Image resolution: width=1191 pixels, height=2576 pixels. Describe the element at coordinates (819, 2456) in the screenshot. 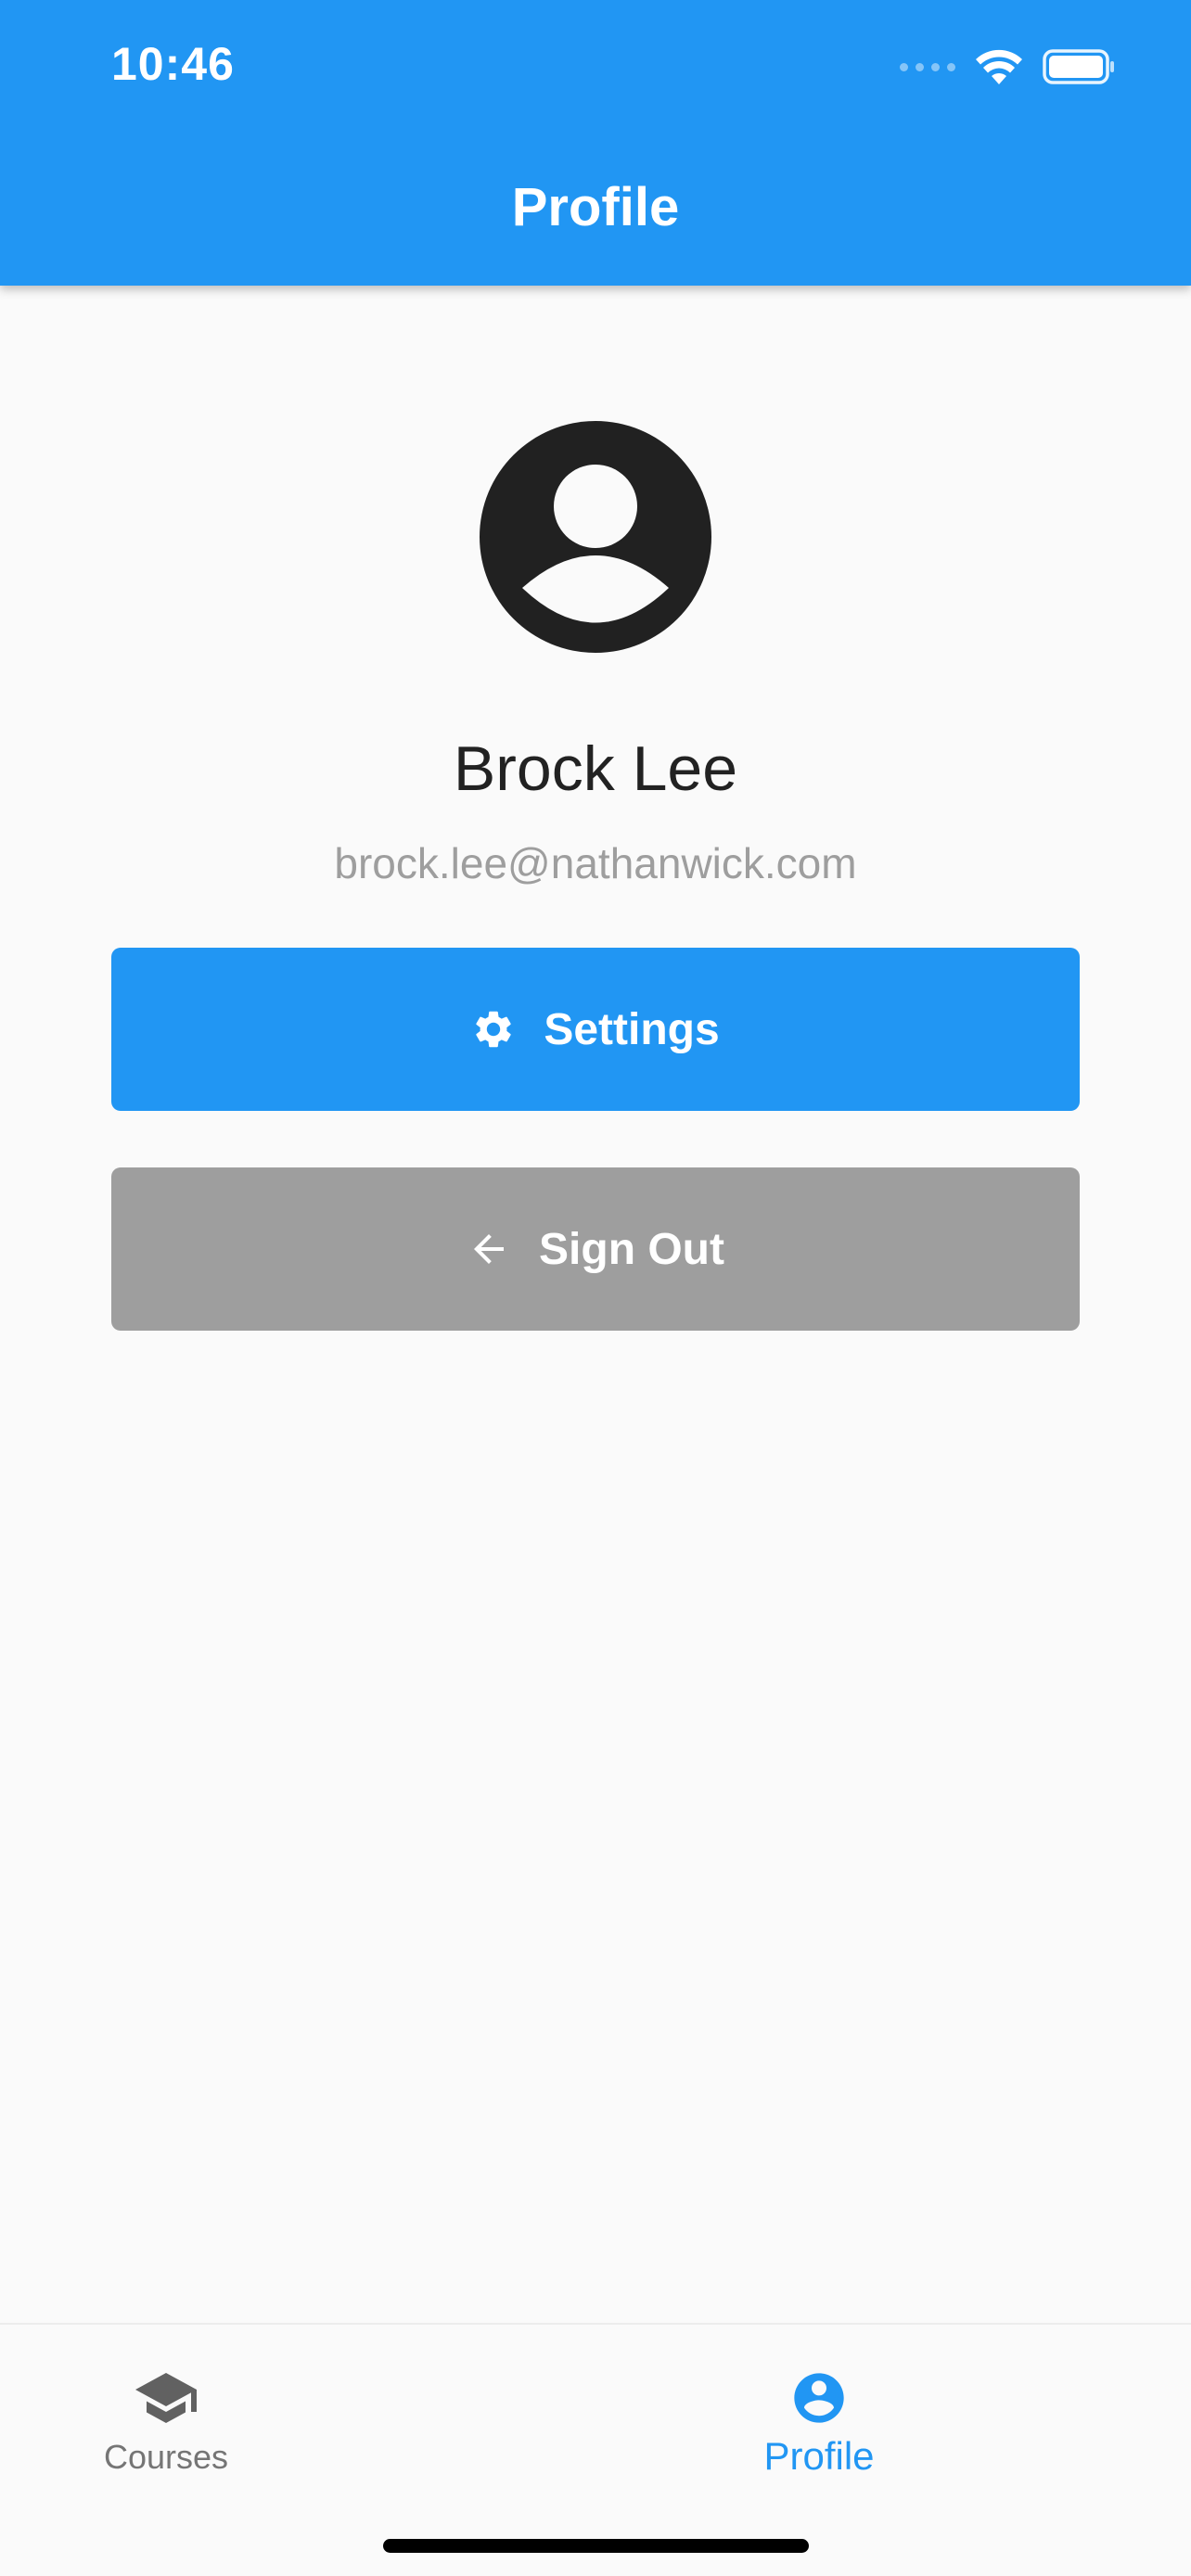

I see `nav-label-profile: Profile` at that location.